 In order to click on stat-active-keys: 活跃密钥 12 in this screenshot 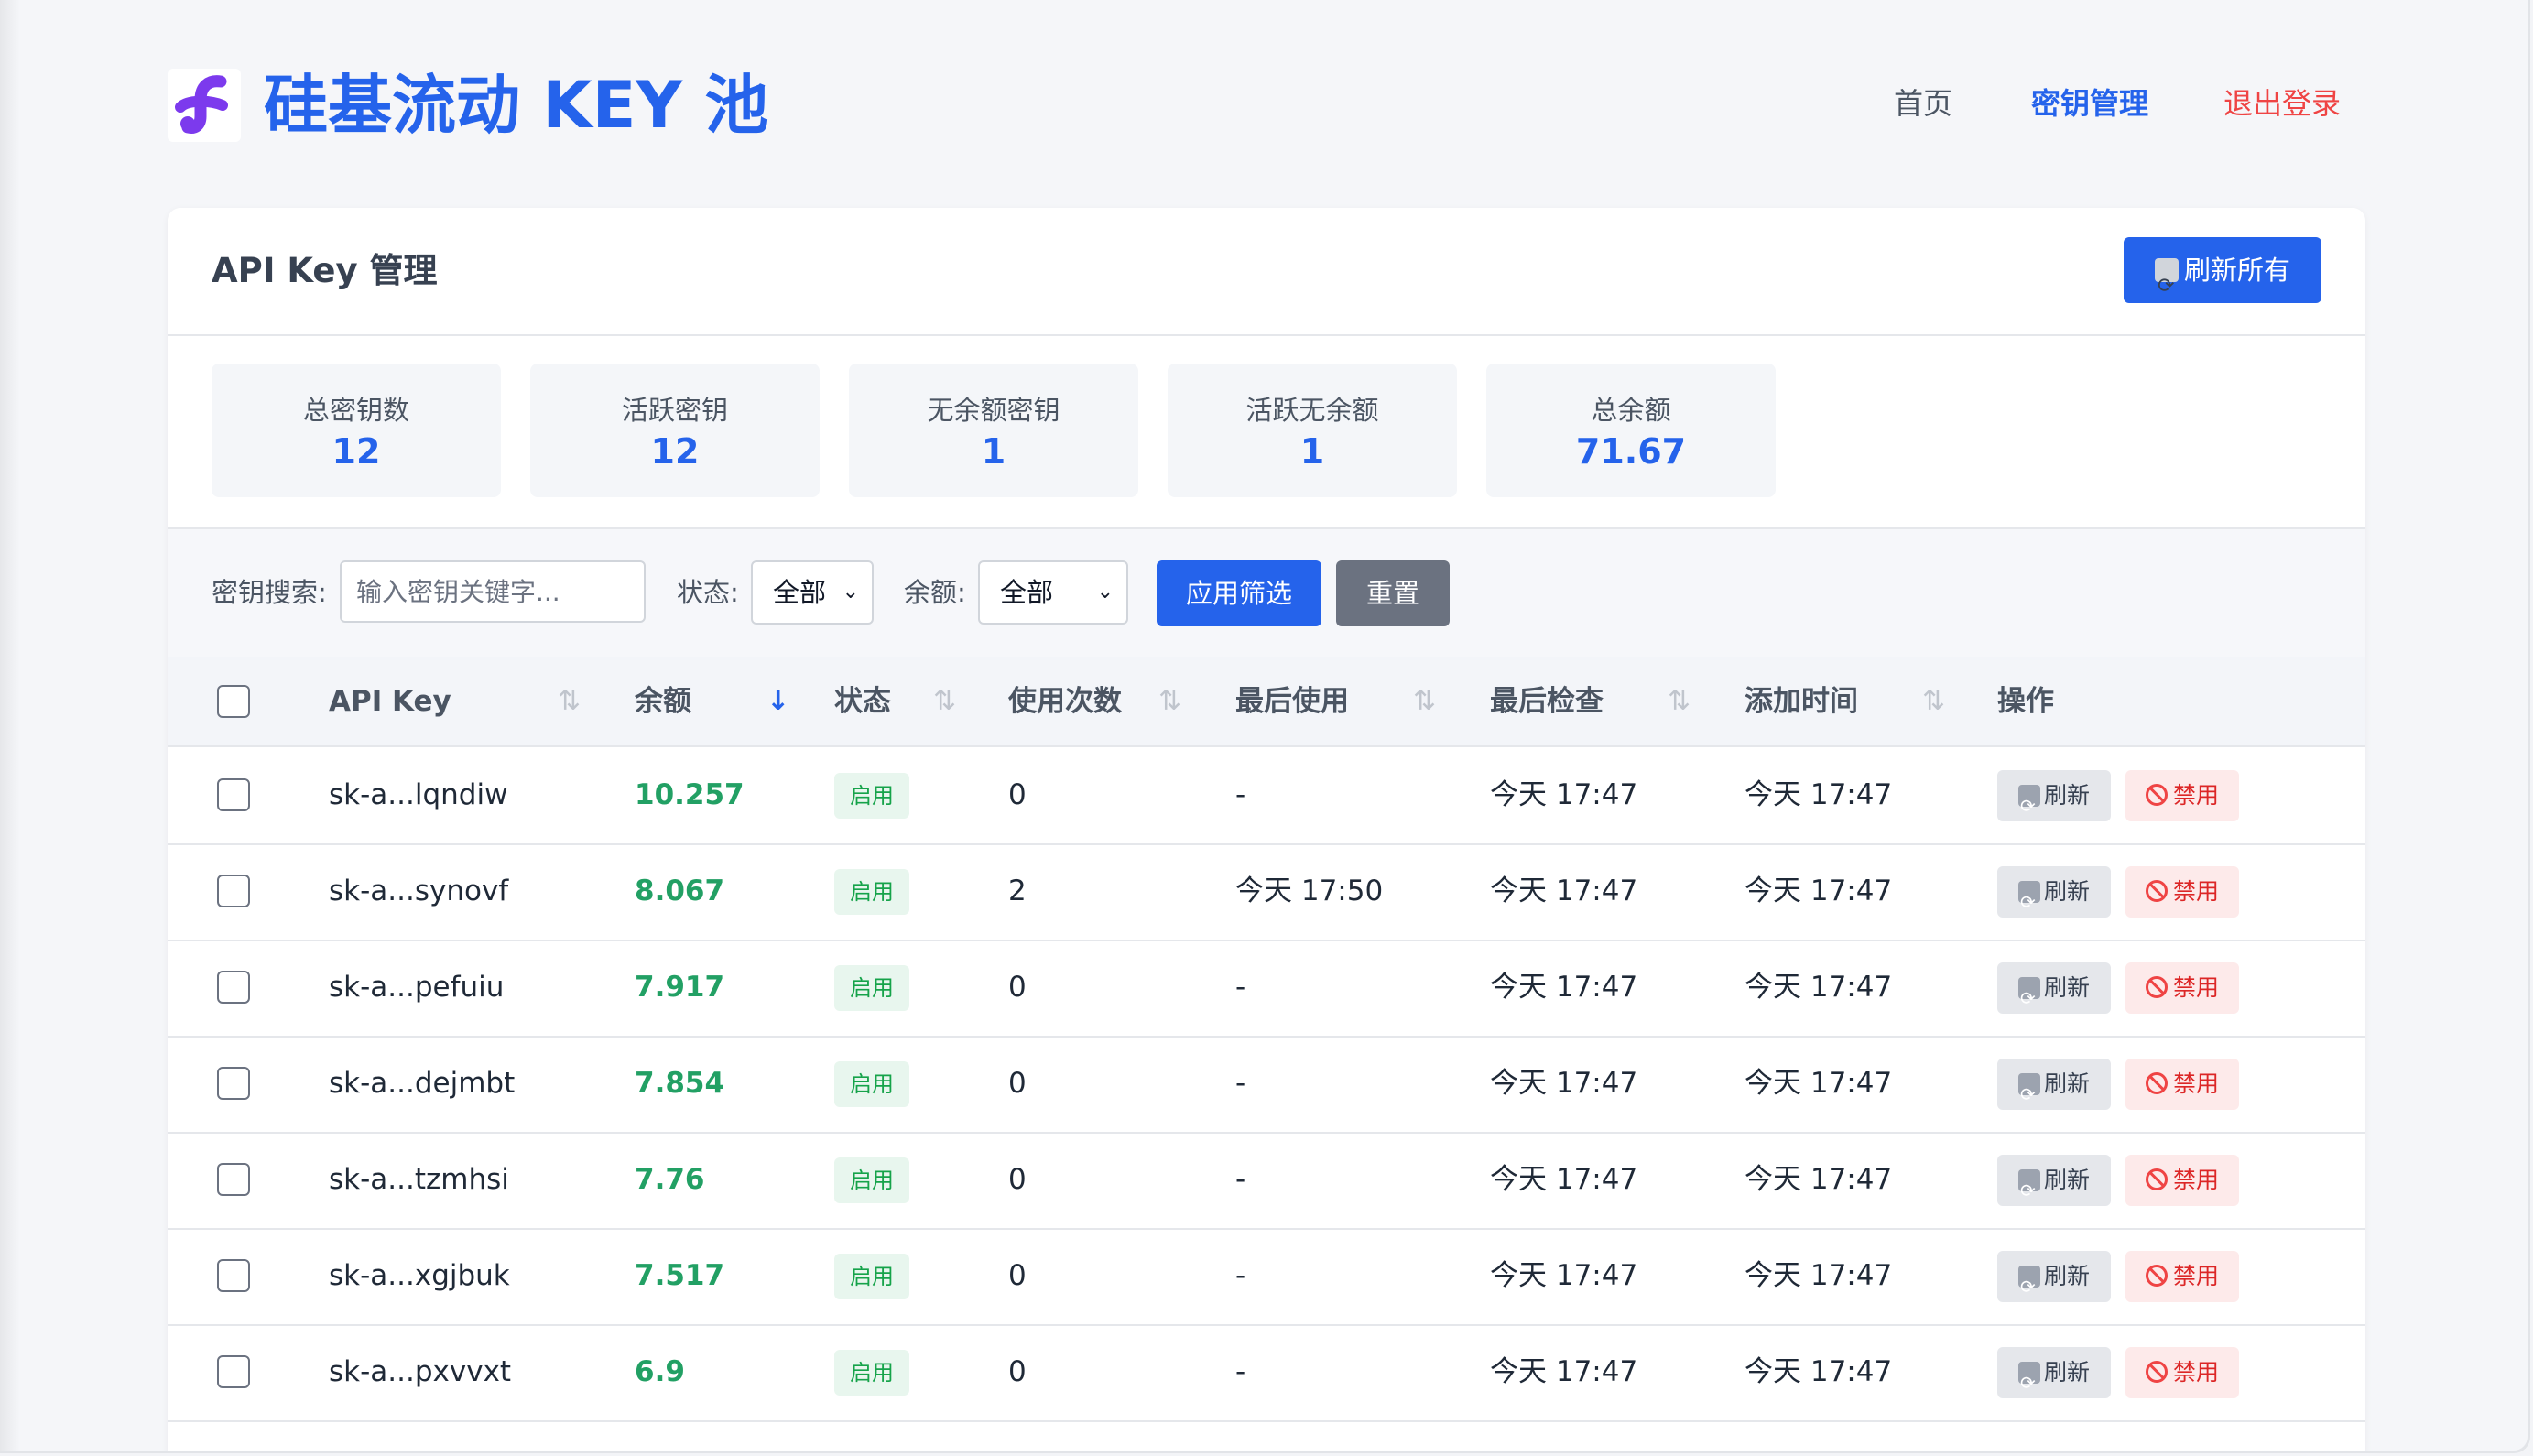, I will do `click(675, 430)`.